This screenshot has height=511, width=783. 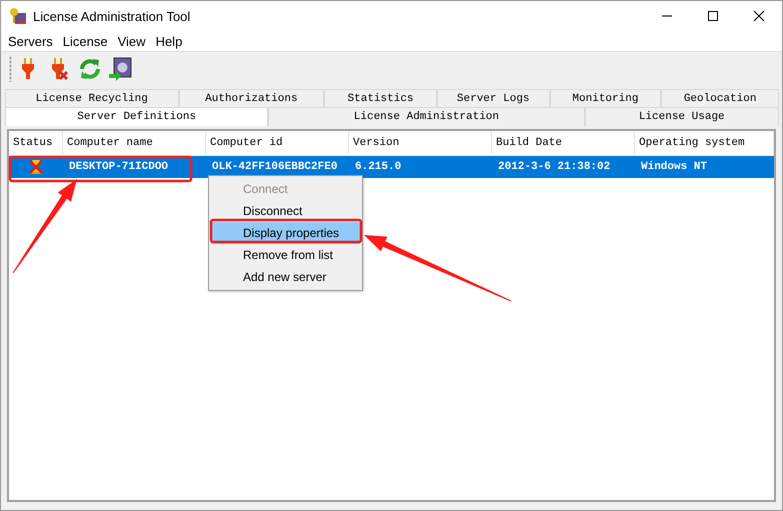 What do you see at coordinates (285, 211) in the screenshot?
I see `menu-item: Disconnect` at bounding box center [285, 211].